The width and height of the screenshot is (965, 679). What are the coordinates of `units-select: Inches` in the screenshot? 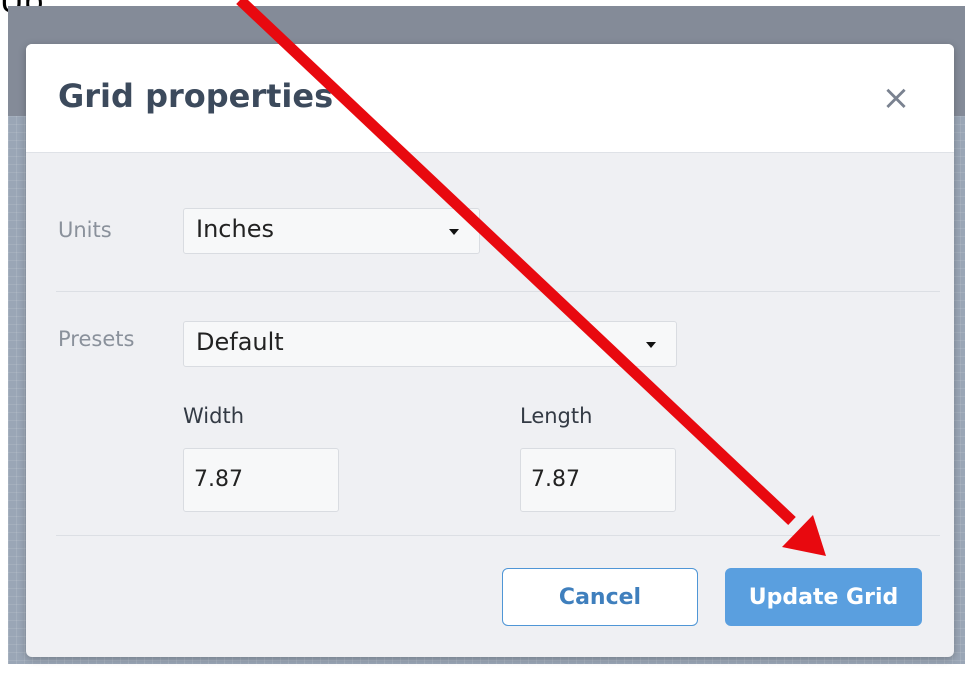 It's located at (331, 231).